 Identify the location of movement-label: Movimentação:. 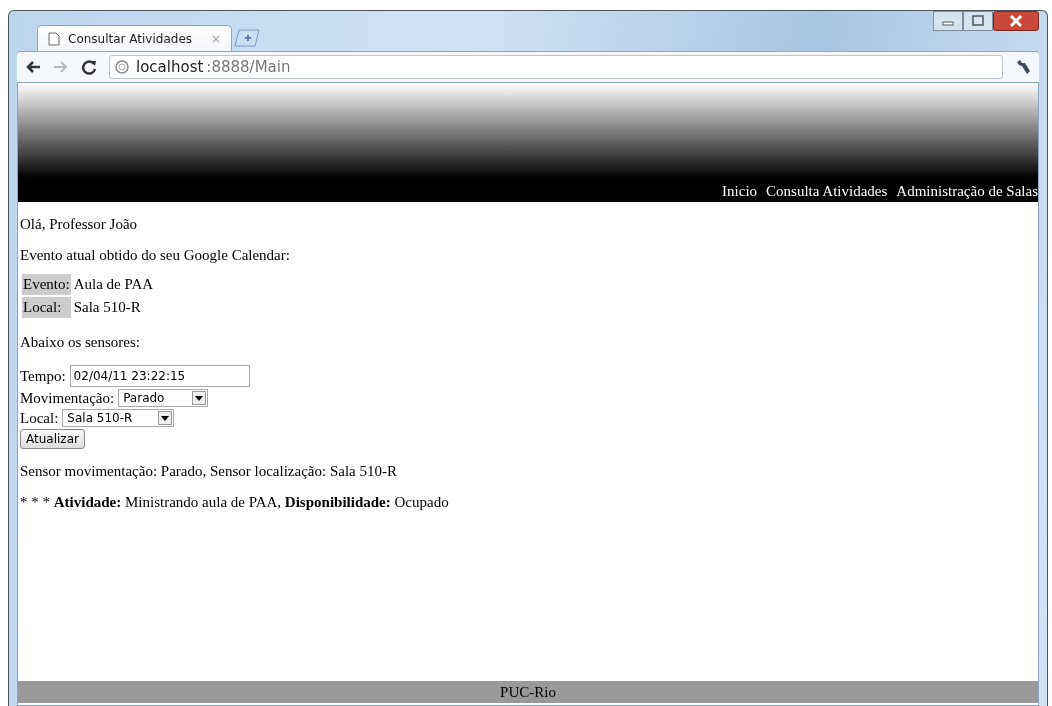
(67, 398).